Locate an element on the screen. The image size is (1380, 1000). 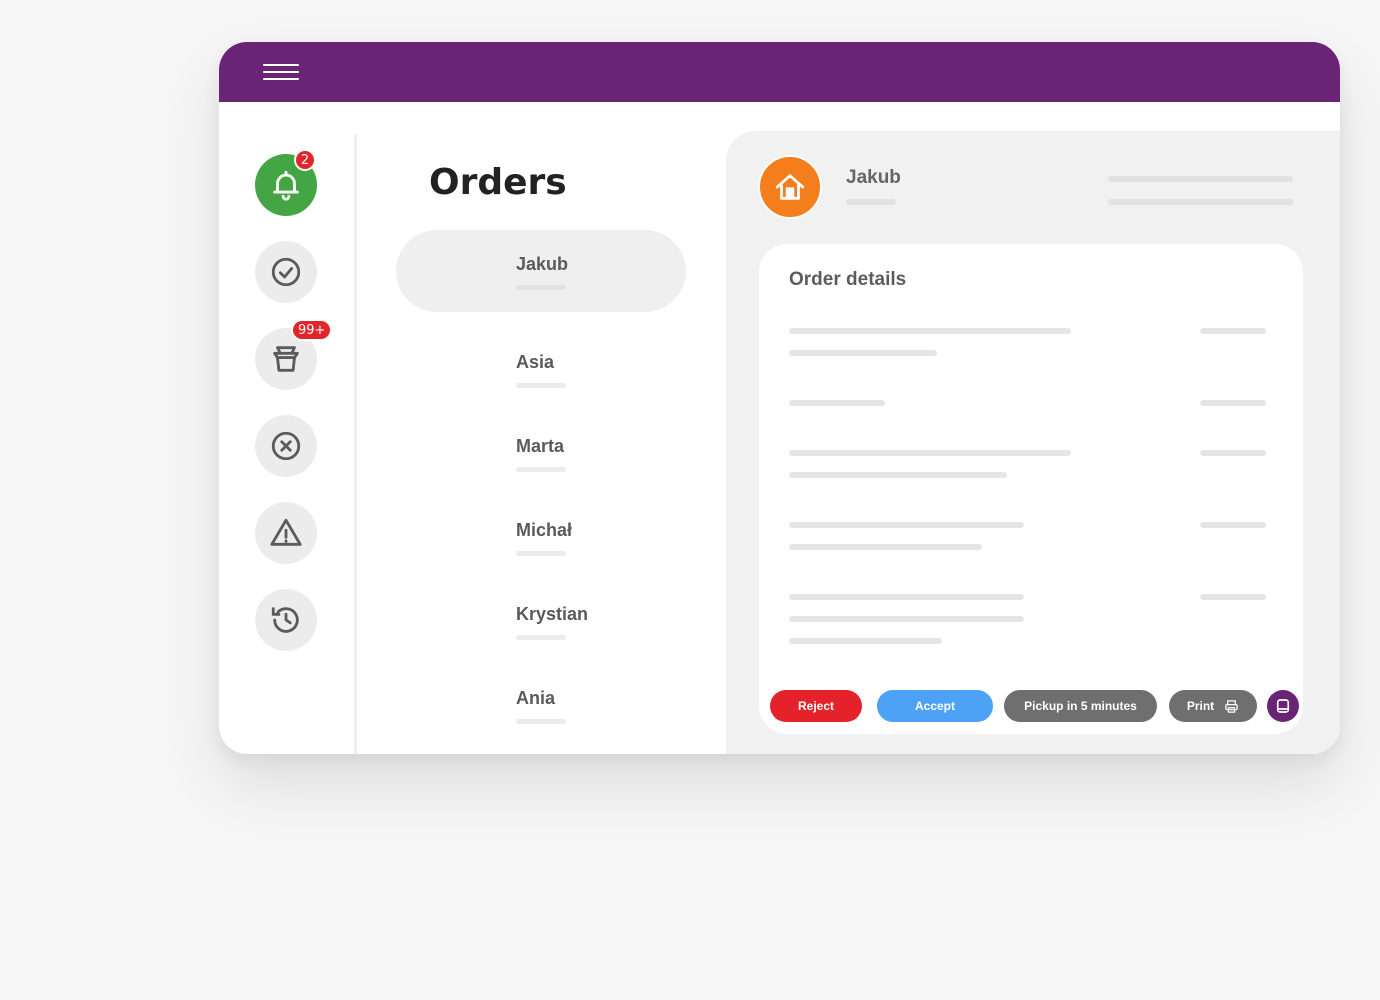
detail-subline is located at coordinates (871, 202).